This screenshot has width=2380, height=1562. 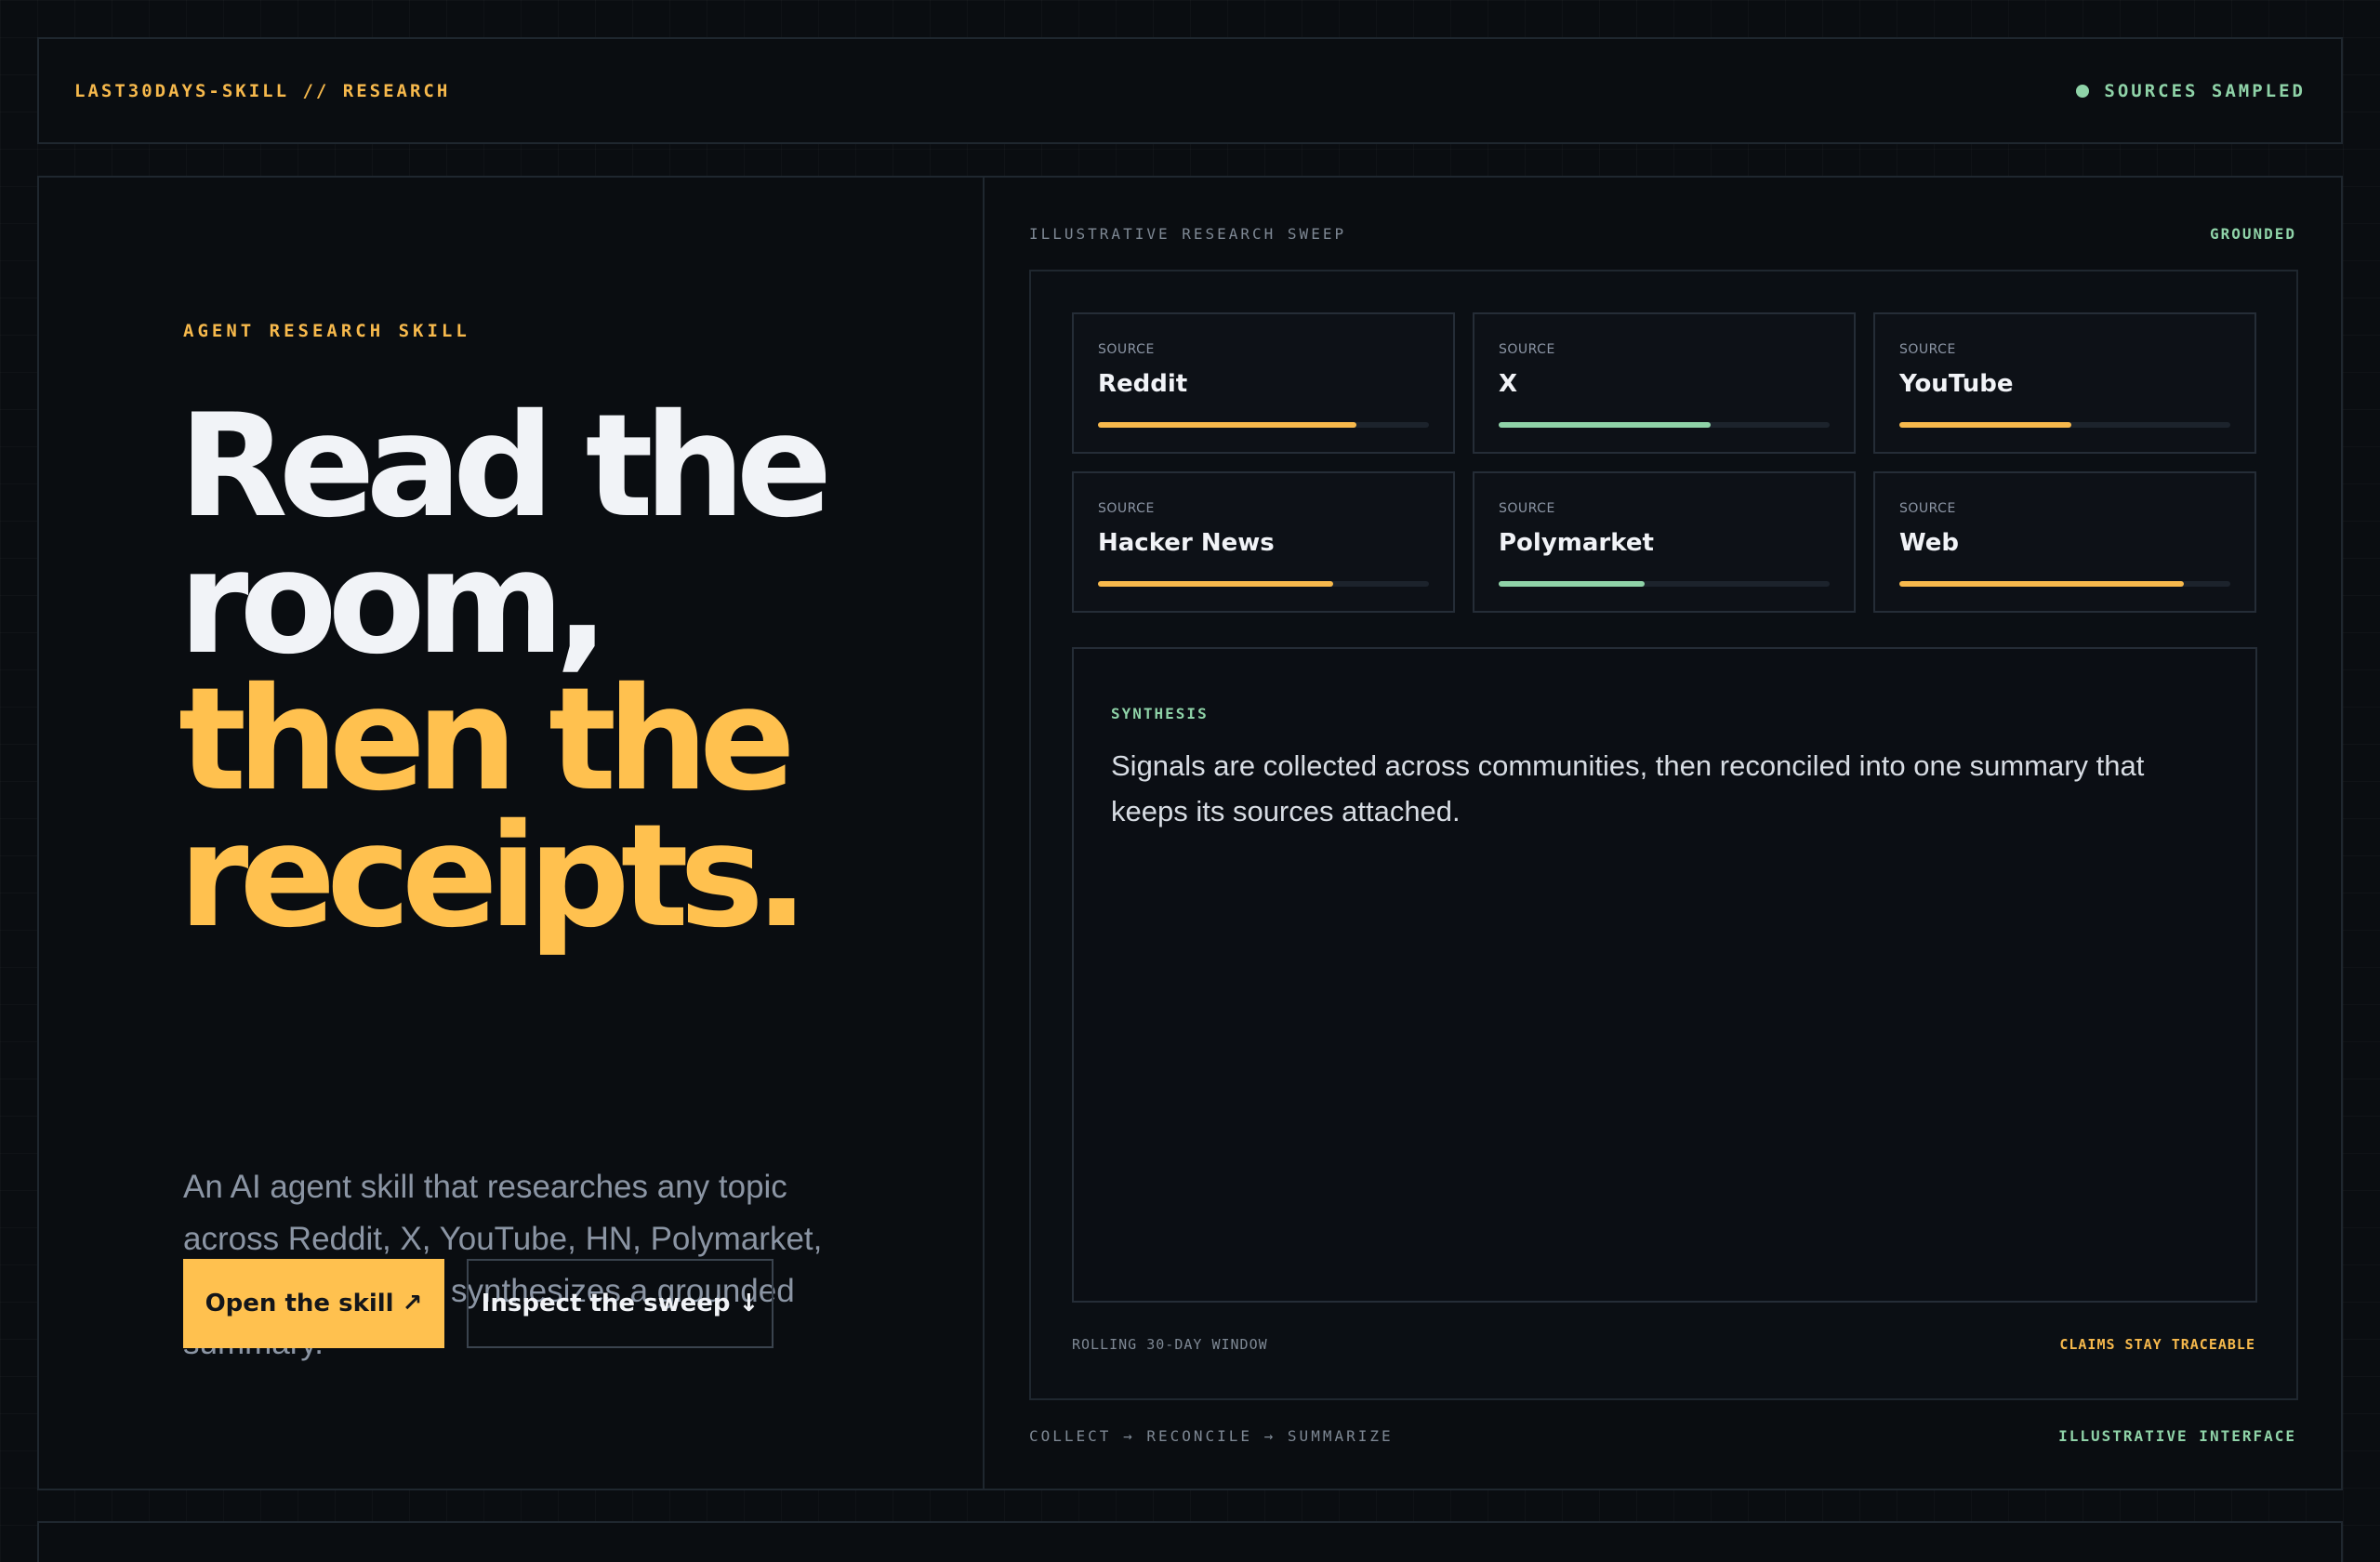 What do you see at coordinates (2252, 234) in the screenshot?
I see `grounded-badge: GROUNDED` at bounding box center [2252, 234].